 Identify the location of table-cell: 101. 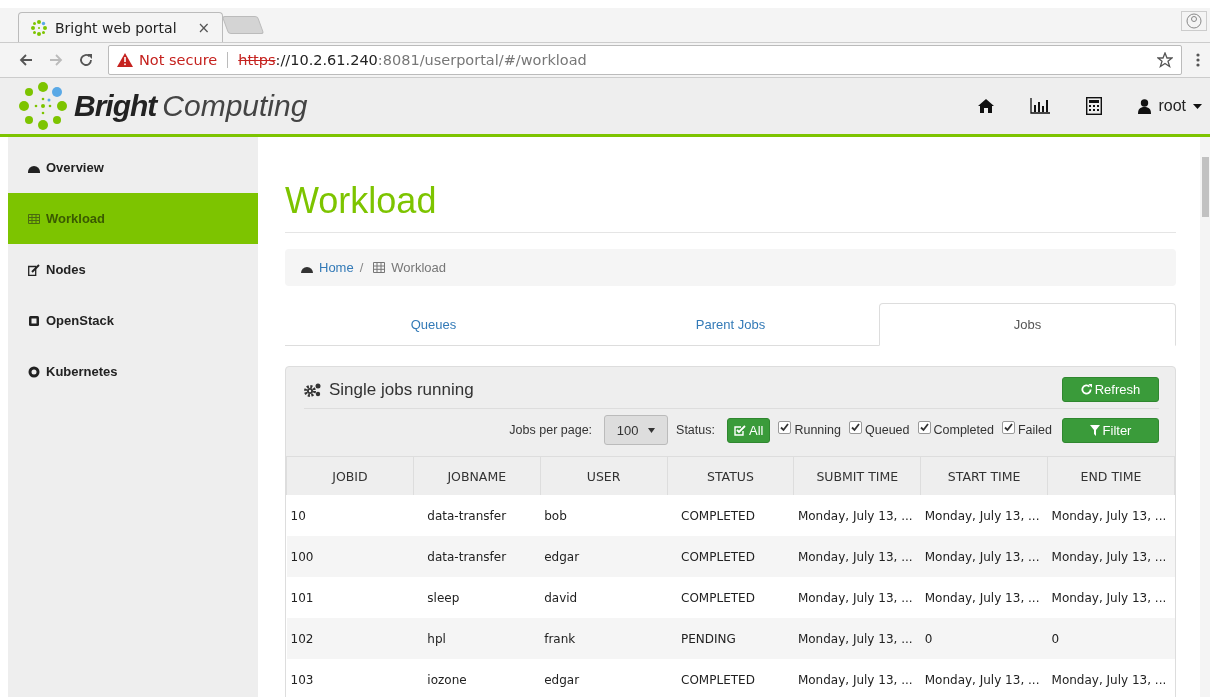
(350, 597).